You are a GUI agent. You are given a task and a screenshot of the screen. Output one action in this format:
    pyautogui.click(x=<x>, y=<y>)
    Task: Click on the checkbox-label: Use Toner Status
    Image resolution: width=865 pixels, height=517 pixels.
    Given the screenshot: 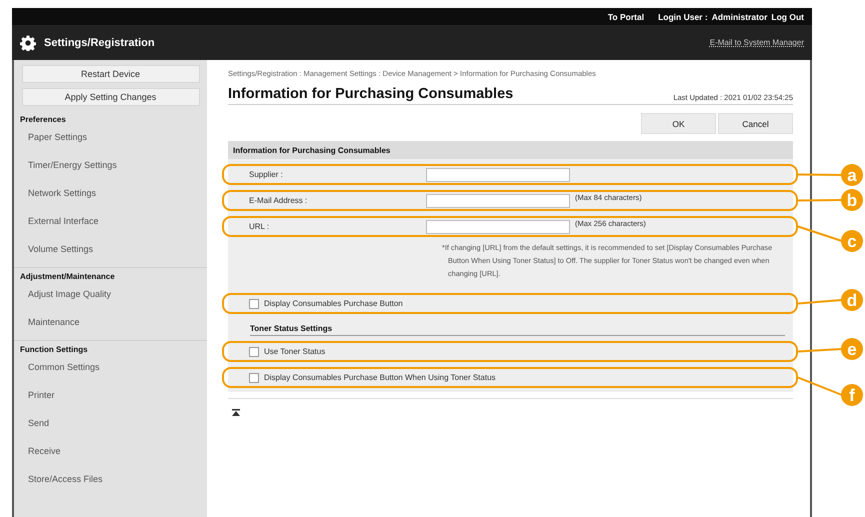 What is the action you would take?
    pyautogui.click(x=295, y=351)
    